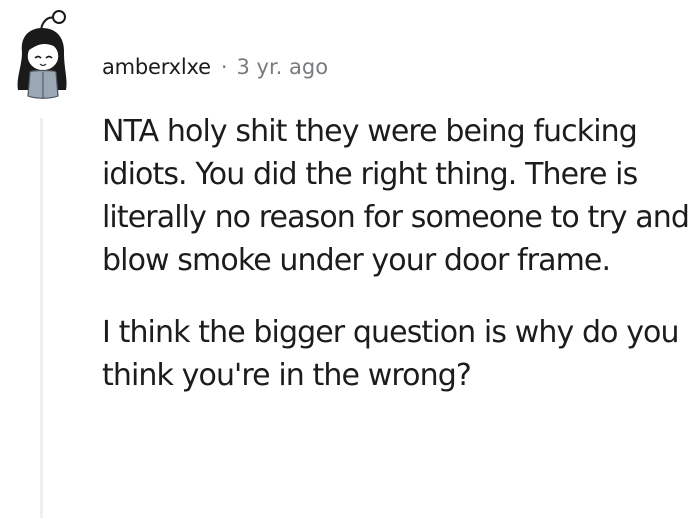  Describe the element at coordinates (156, 67) in the screenshot. I see `username-link: amberxlxe` at that location.